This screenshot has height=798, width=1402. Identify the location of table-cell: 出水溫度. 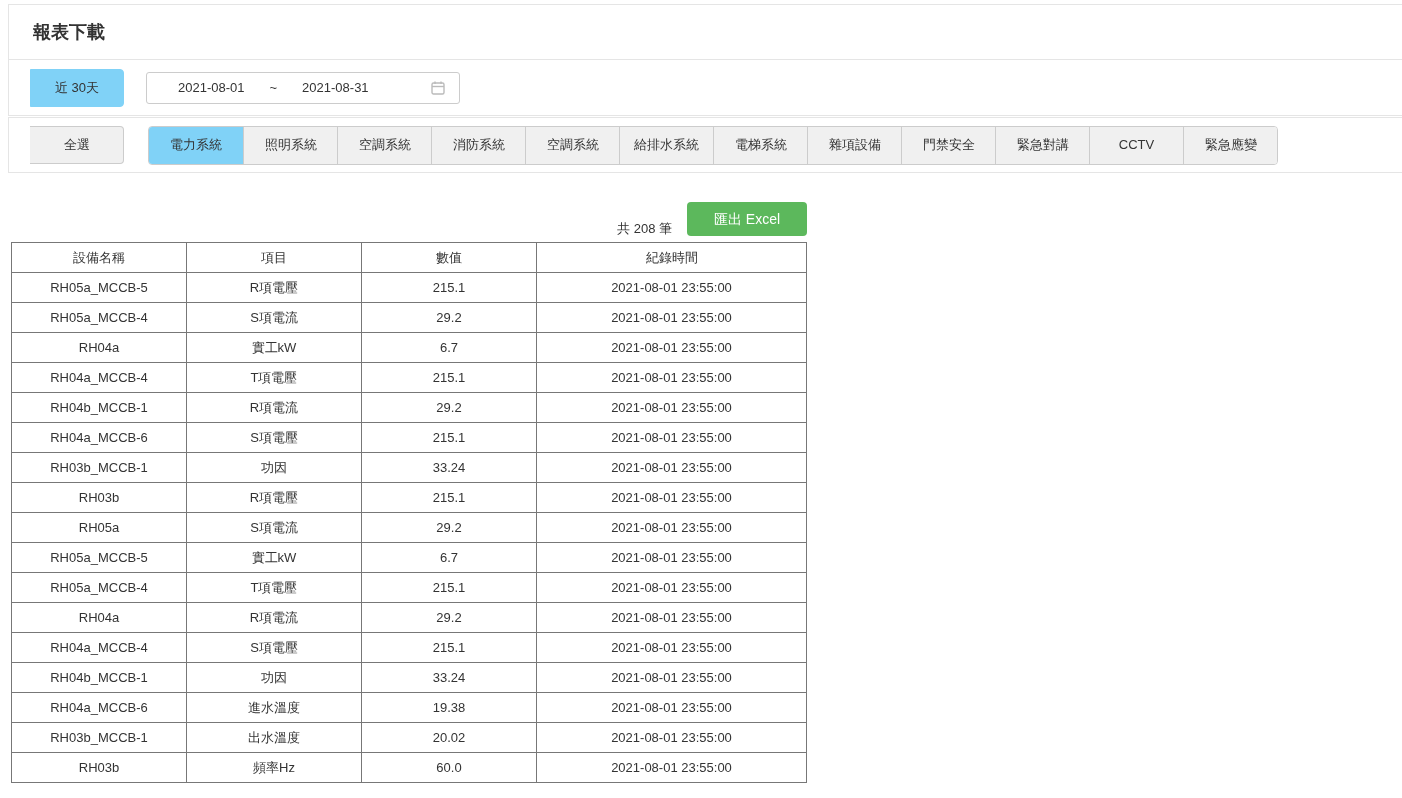
(274, 737).